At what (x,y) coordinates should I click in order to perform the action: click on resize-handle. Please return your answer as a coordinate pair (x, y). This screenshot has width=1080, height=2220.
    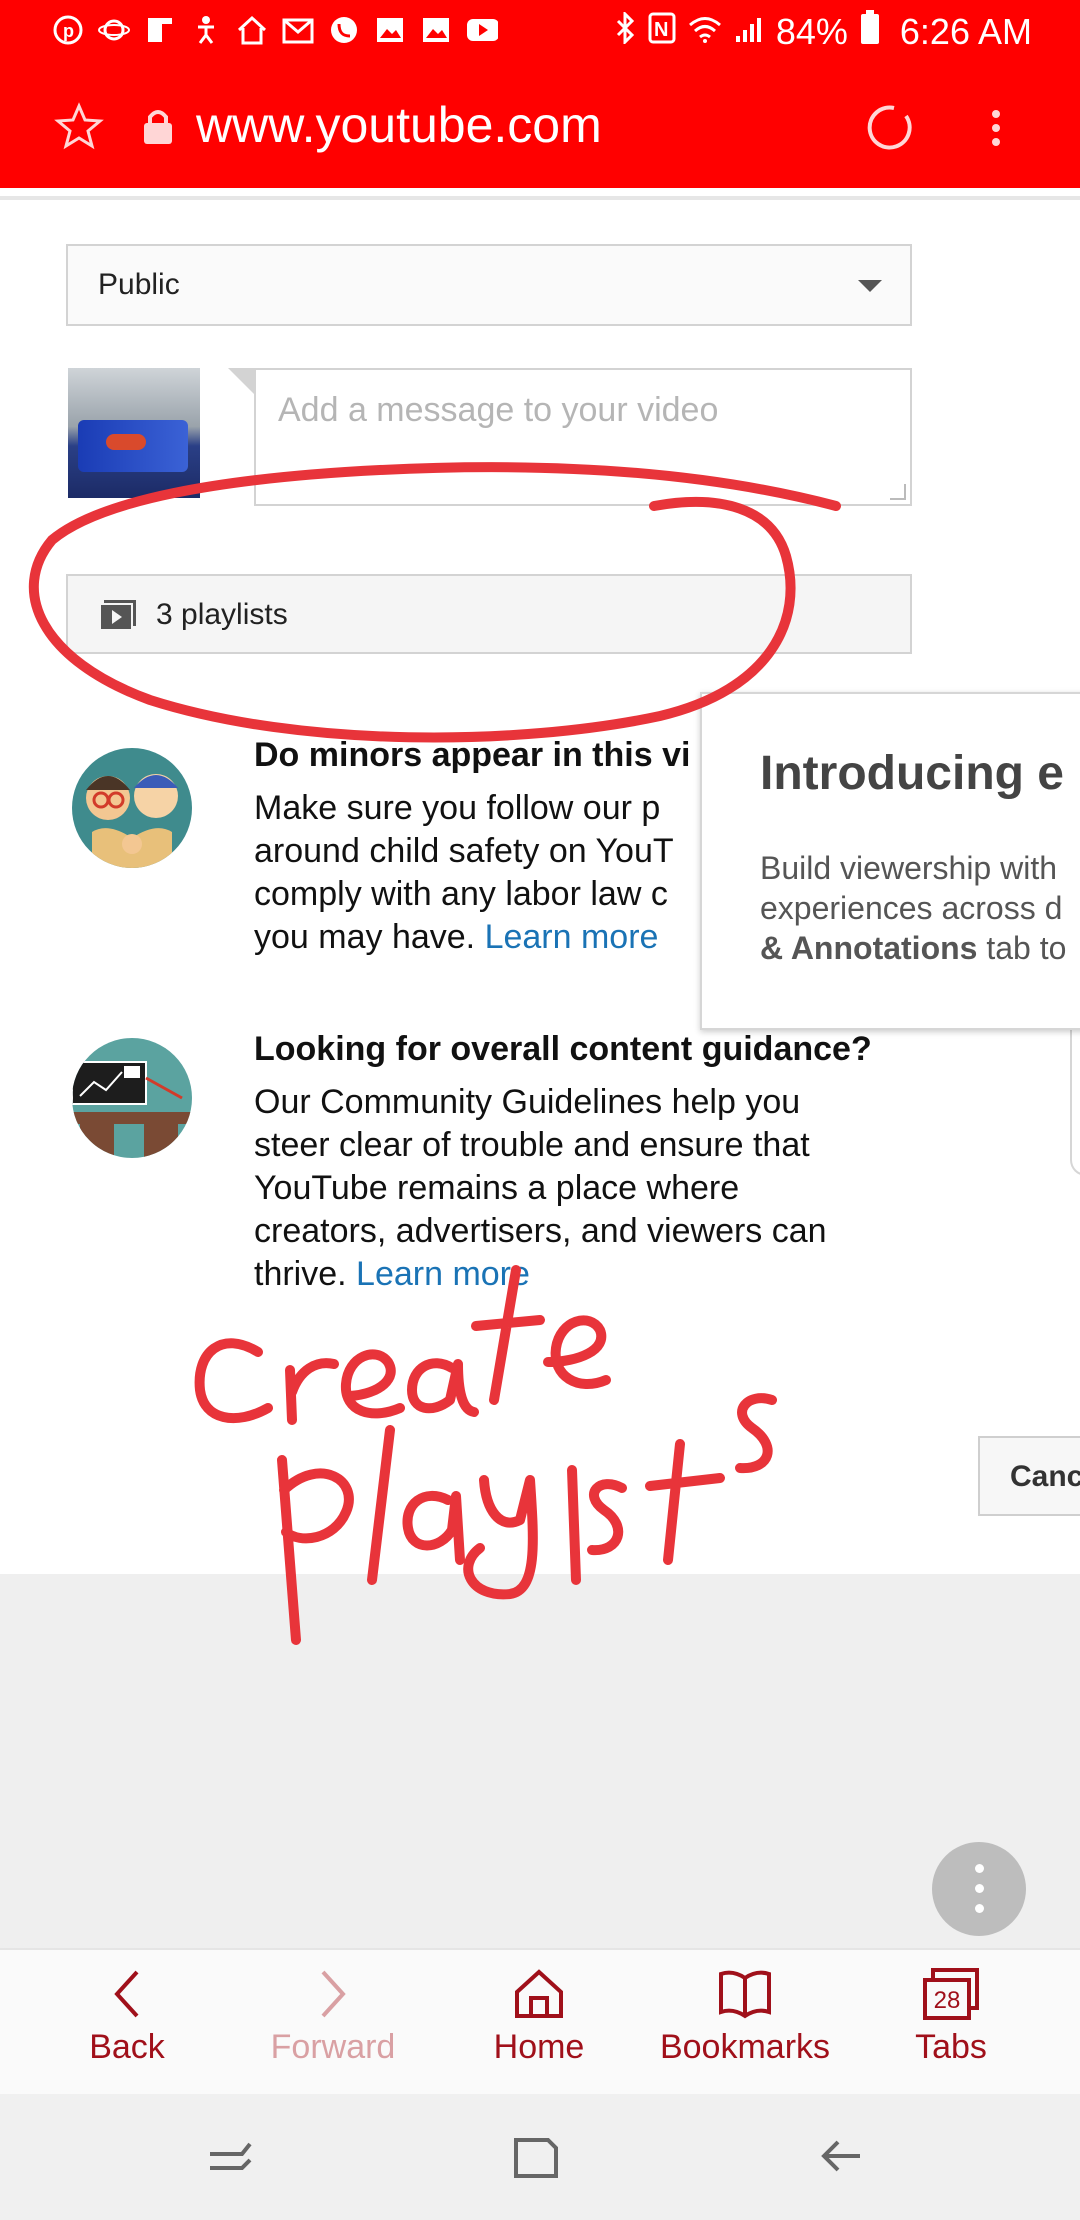
    Looking at the image, I should click on (898, 492).